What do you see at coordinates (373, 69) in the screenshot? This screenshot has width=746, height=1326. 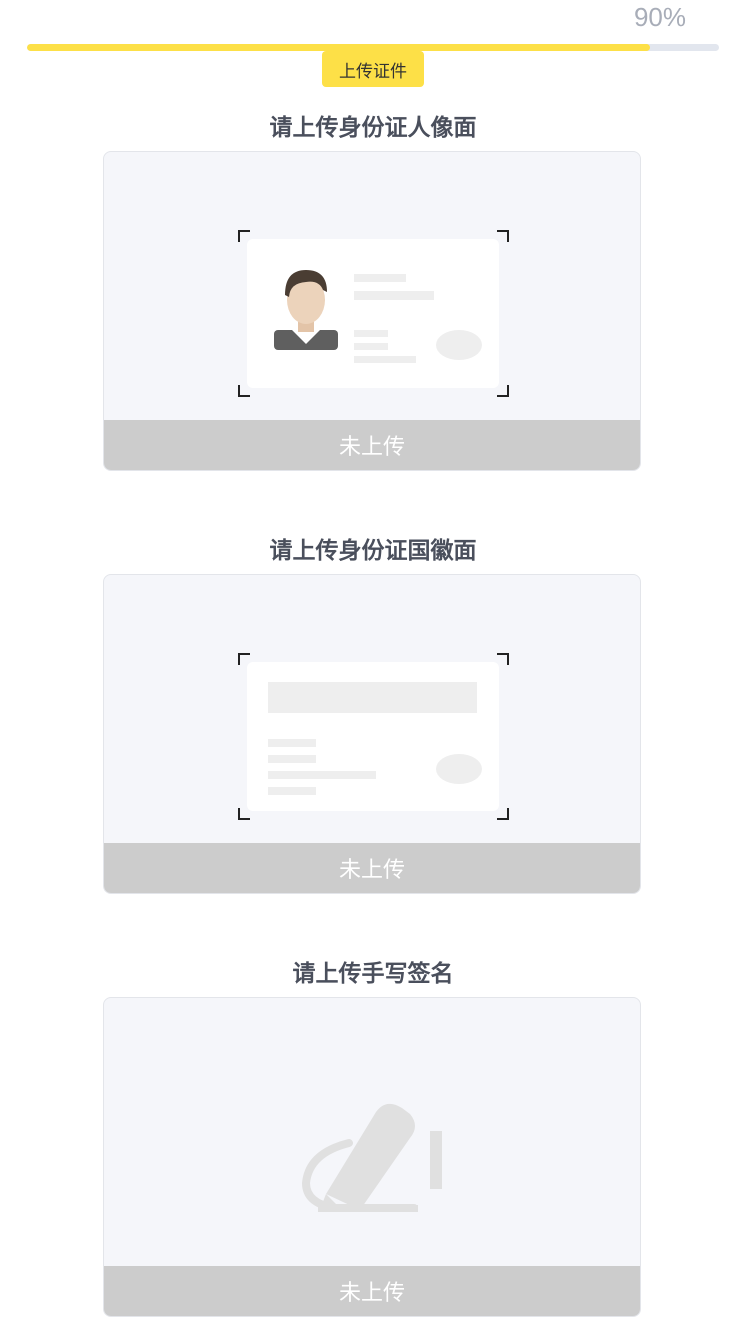 I see `step-badge: 上传证件` at bounding box center [373, 69].